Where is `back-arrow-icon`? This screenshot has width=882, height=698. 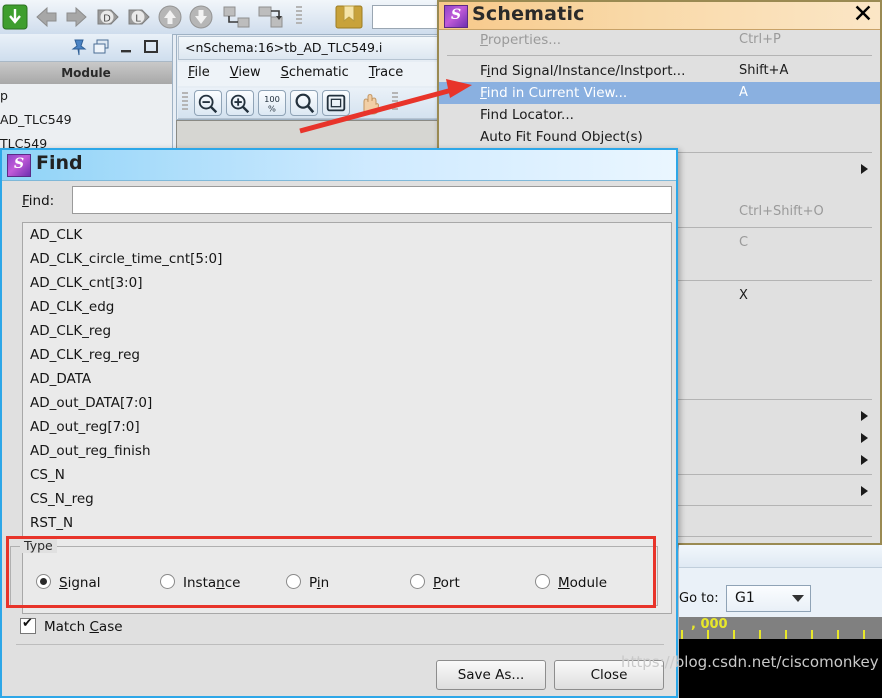 back-arrow-icon is located at coordinates (46, 17).